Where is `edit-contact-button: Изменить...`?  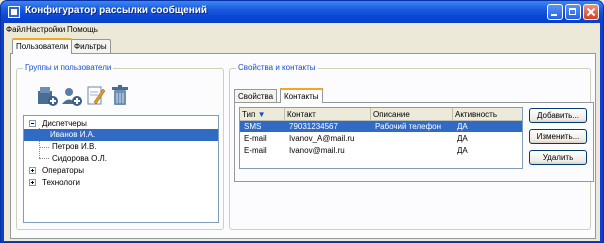 edit-contact-button: Изменить... is located at coordinates (558, 136).